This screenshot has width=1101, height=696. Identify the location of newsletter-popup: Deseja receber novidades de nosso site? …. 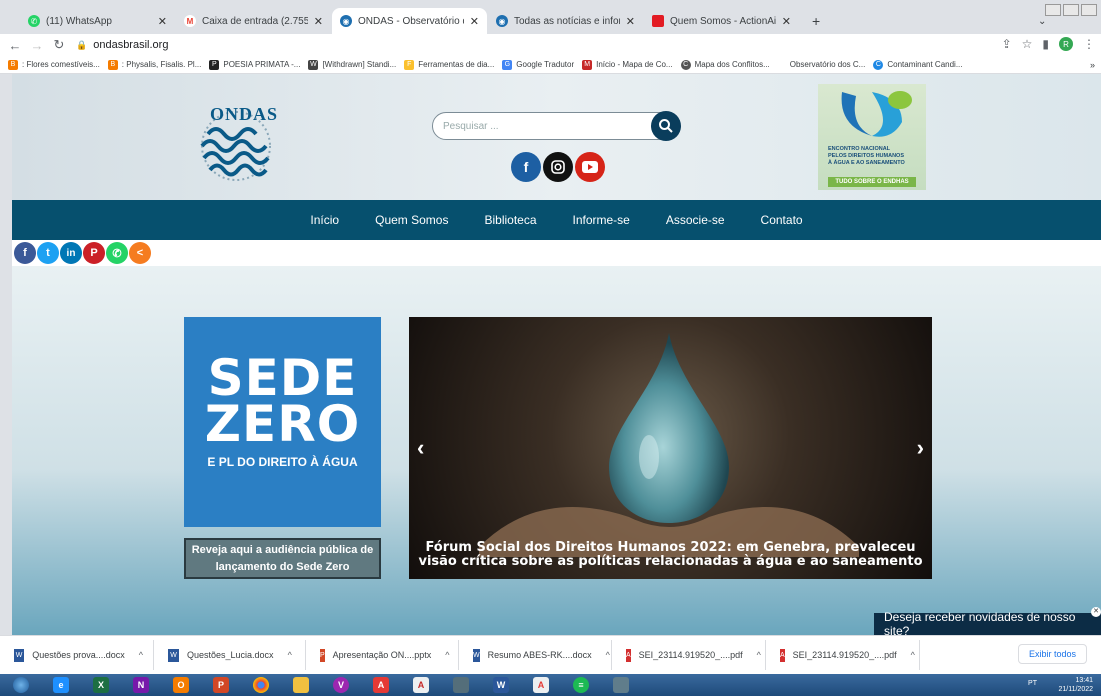
(987, 621).